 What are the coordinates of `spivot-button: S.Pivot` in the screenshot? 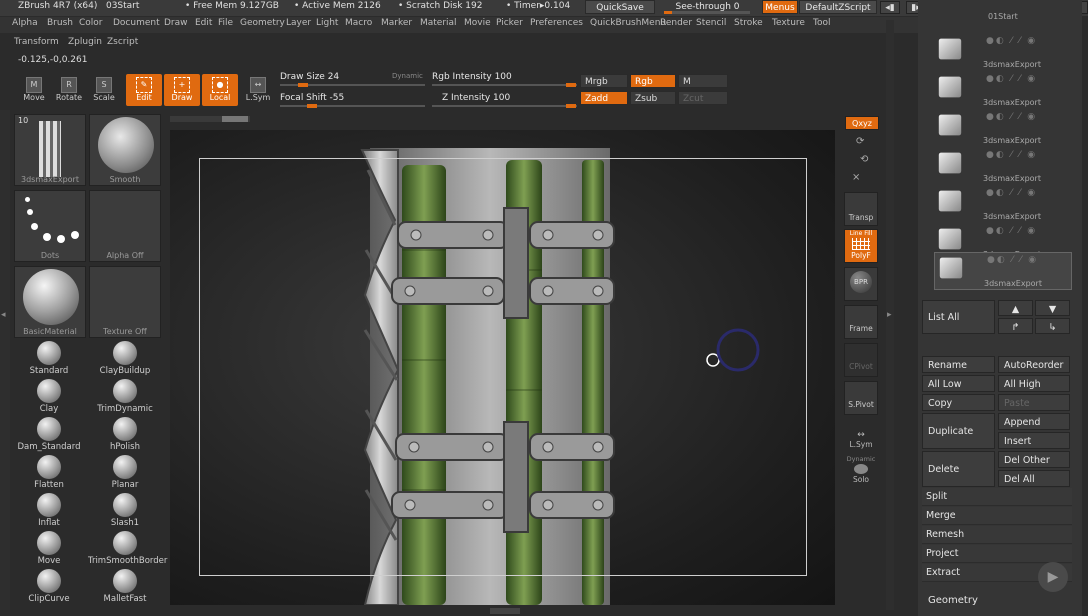 It's located at (861, 398).